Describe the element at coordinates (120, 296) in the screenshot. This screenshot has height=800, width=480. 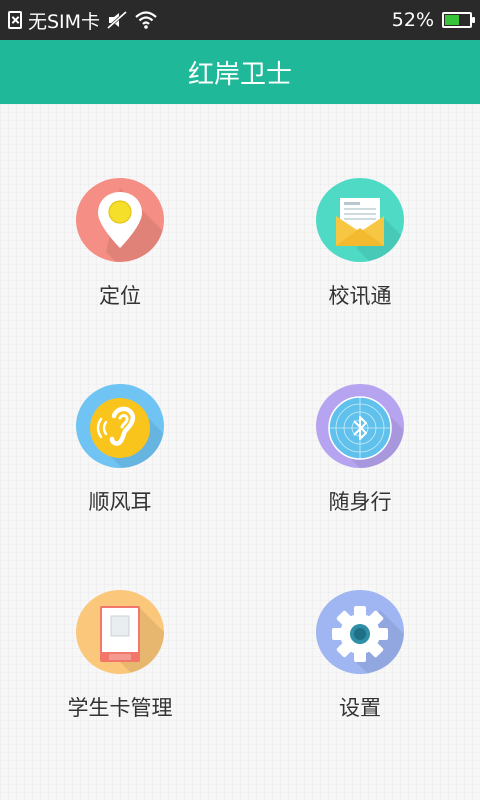
I see `menu-item-label: 定位` at that location.